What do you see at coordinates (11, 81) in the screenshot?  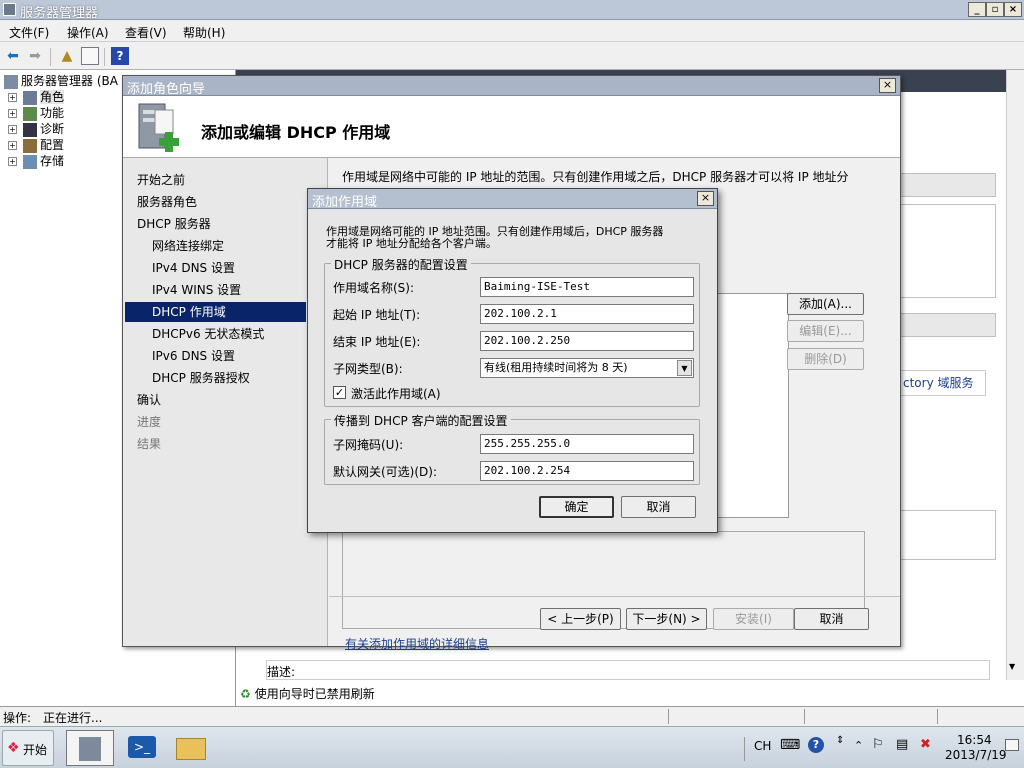 I see `server-icon` at bounding box center [11, 81].